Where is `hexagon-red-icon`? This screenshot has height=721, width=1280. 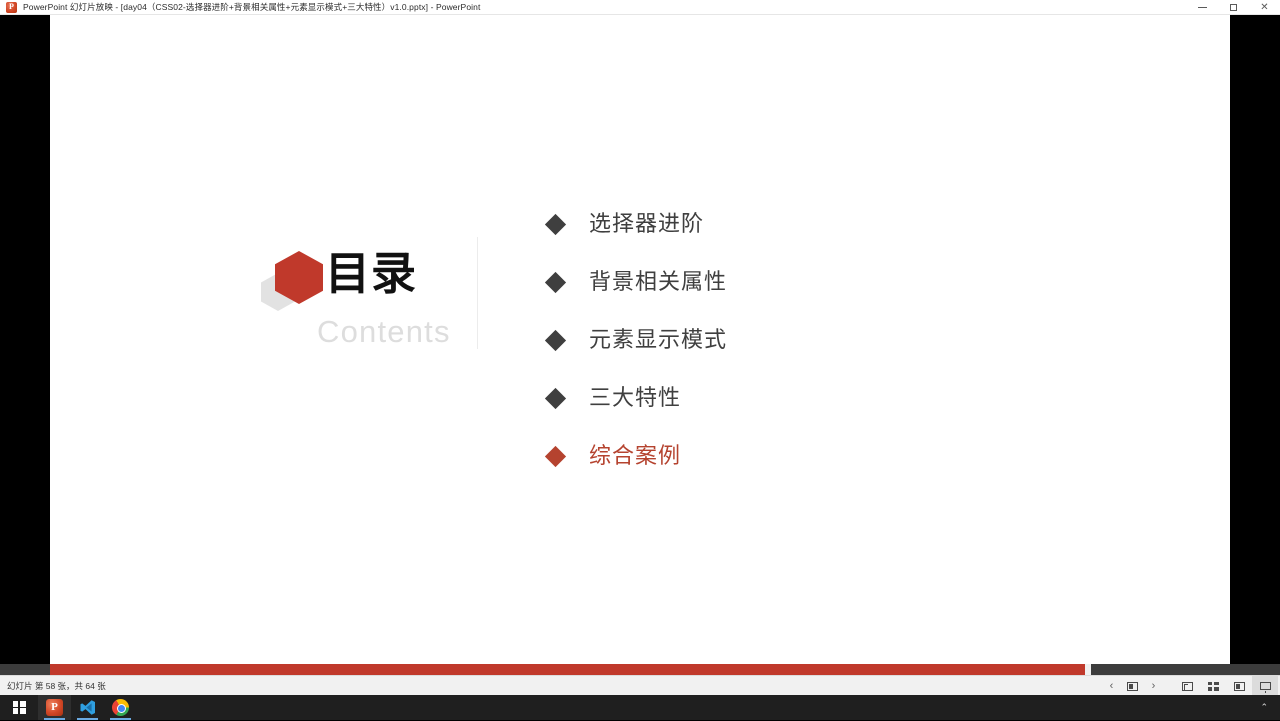
hexagon-red-icon is located at coordinates (299, 277).